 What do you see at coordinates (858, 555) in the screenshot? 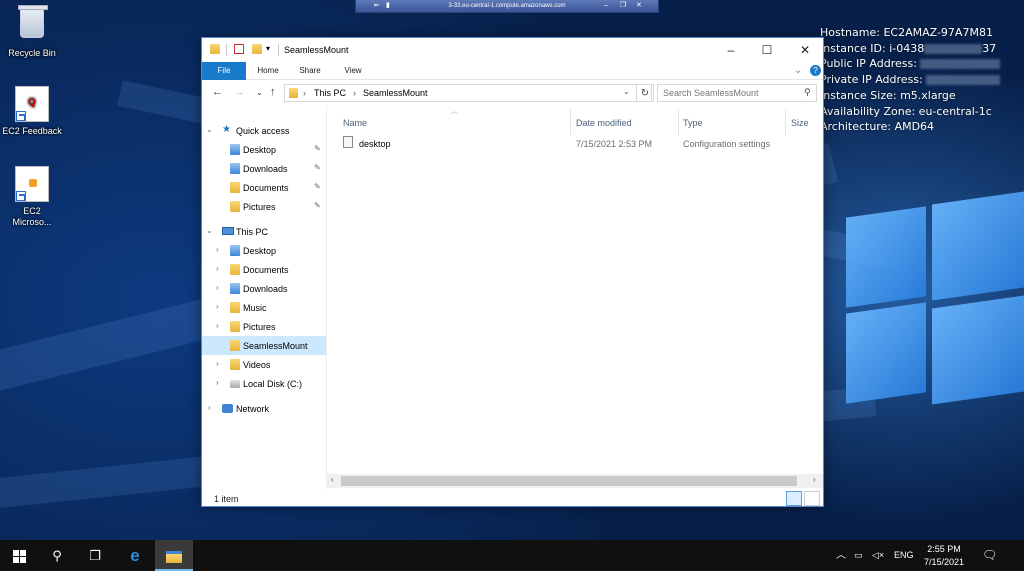
I see `notification-icon: ▭` at bounding box center [858, 555].